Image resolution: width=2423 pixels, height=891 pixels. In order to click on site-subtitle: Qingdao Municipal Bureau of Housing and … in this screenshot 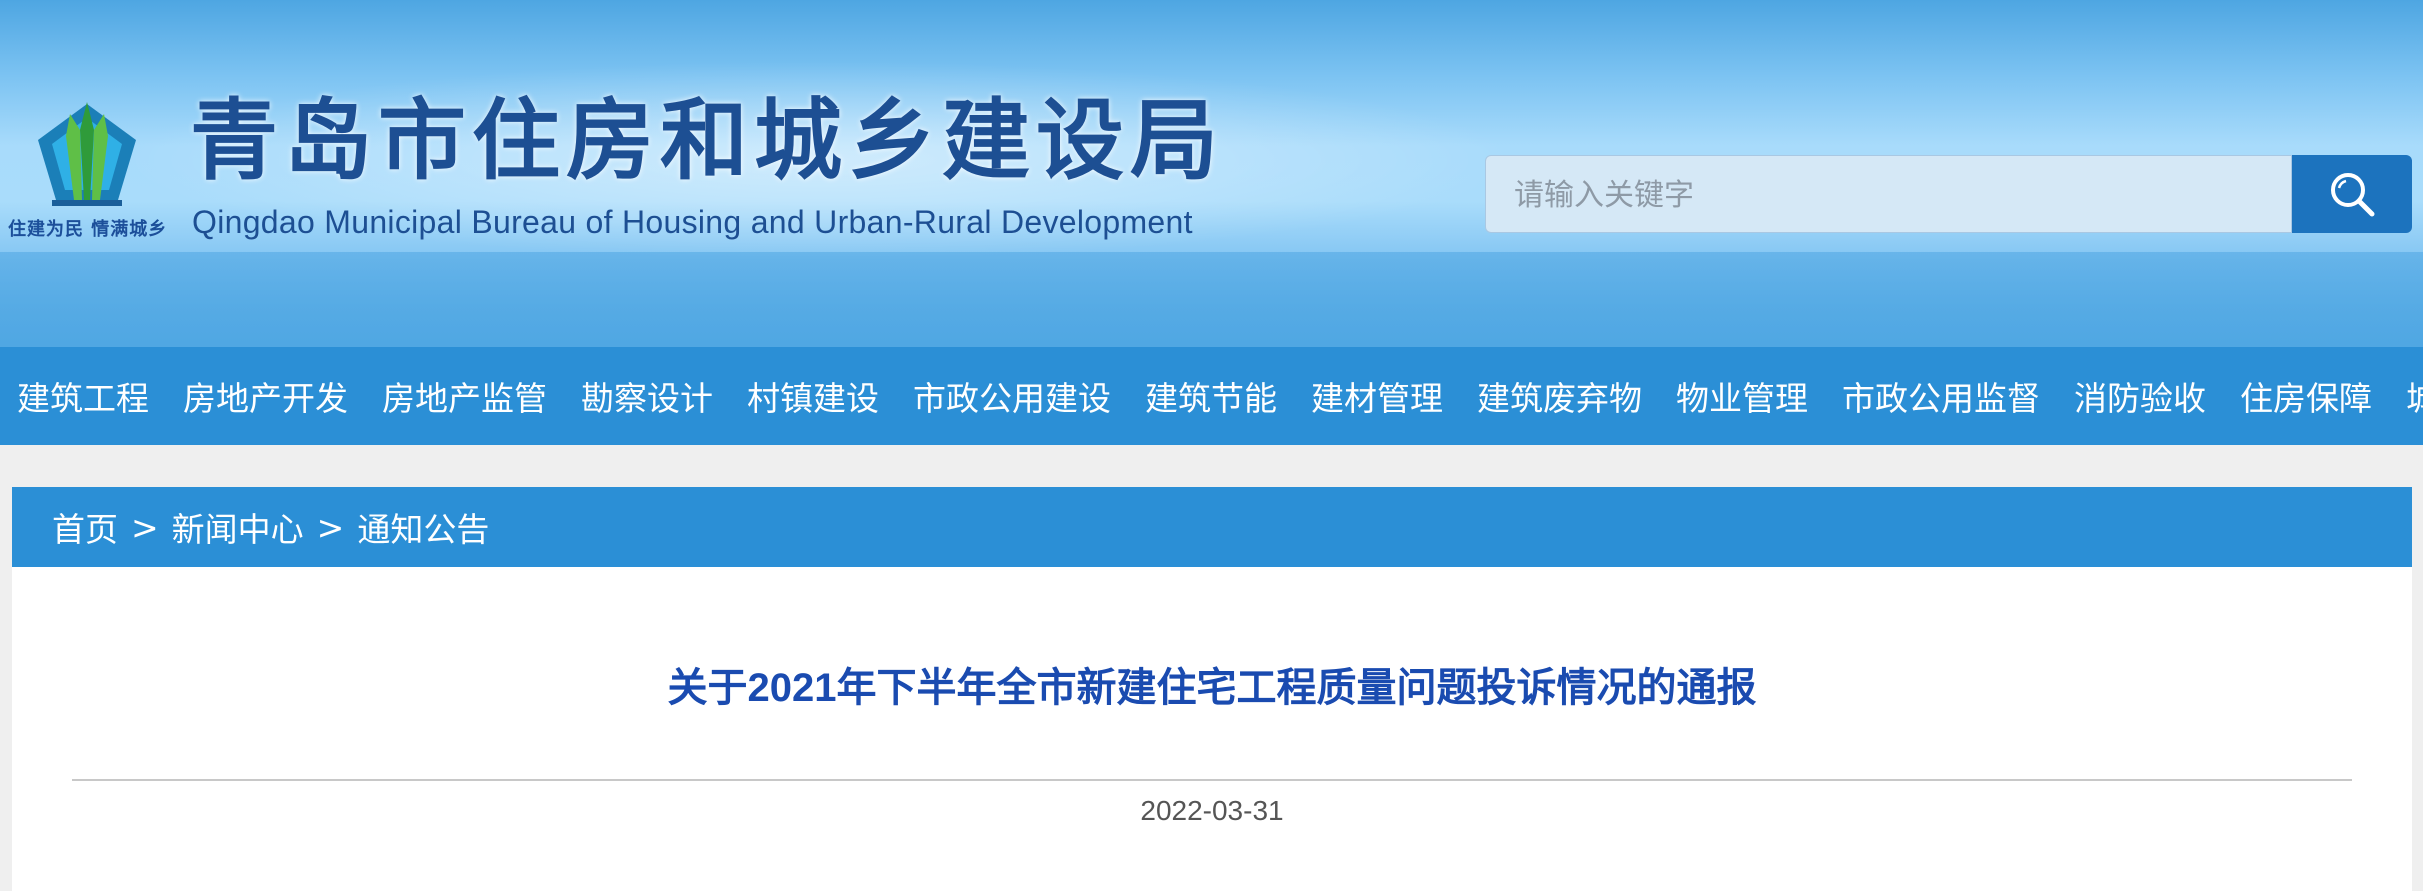, I will do `click(692, 222)`.